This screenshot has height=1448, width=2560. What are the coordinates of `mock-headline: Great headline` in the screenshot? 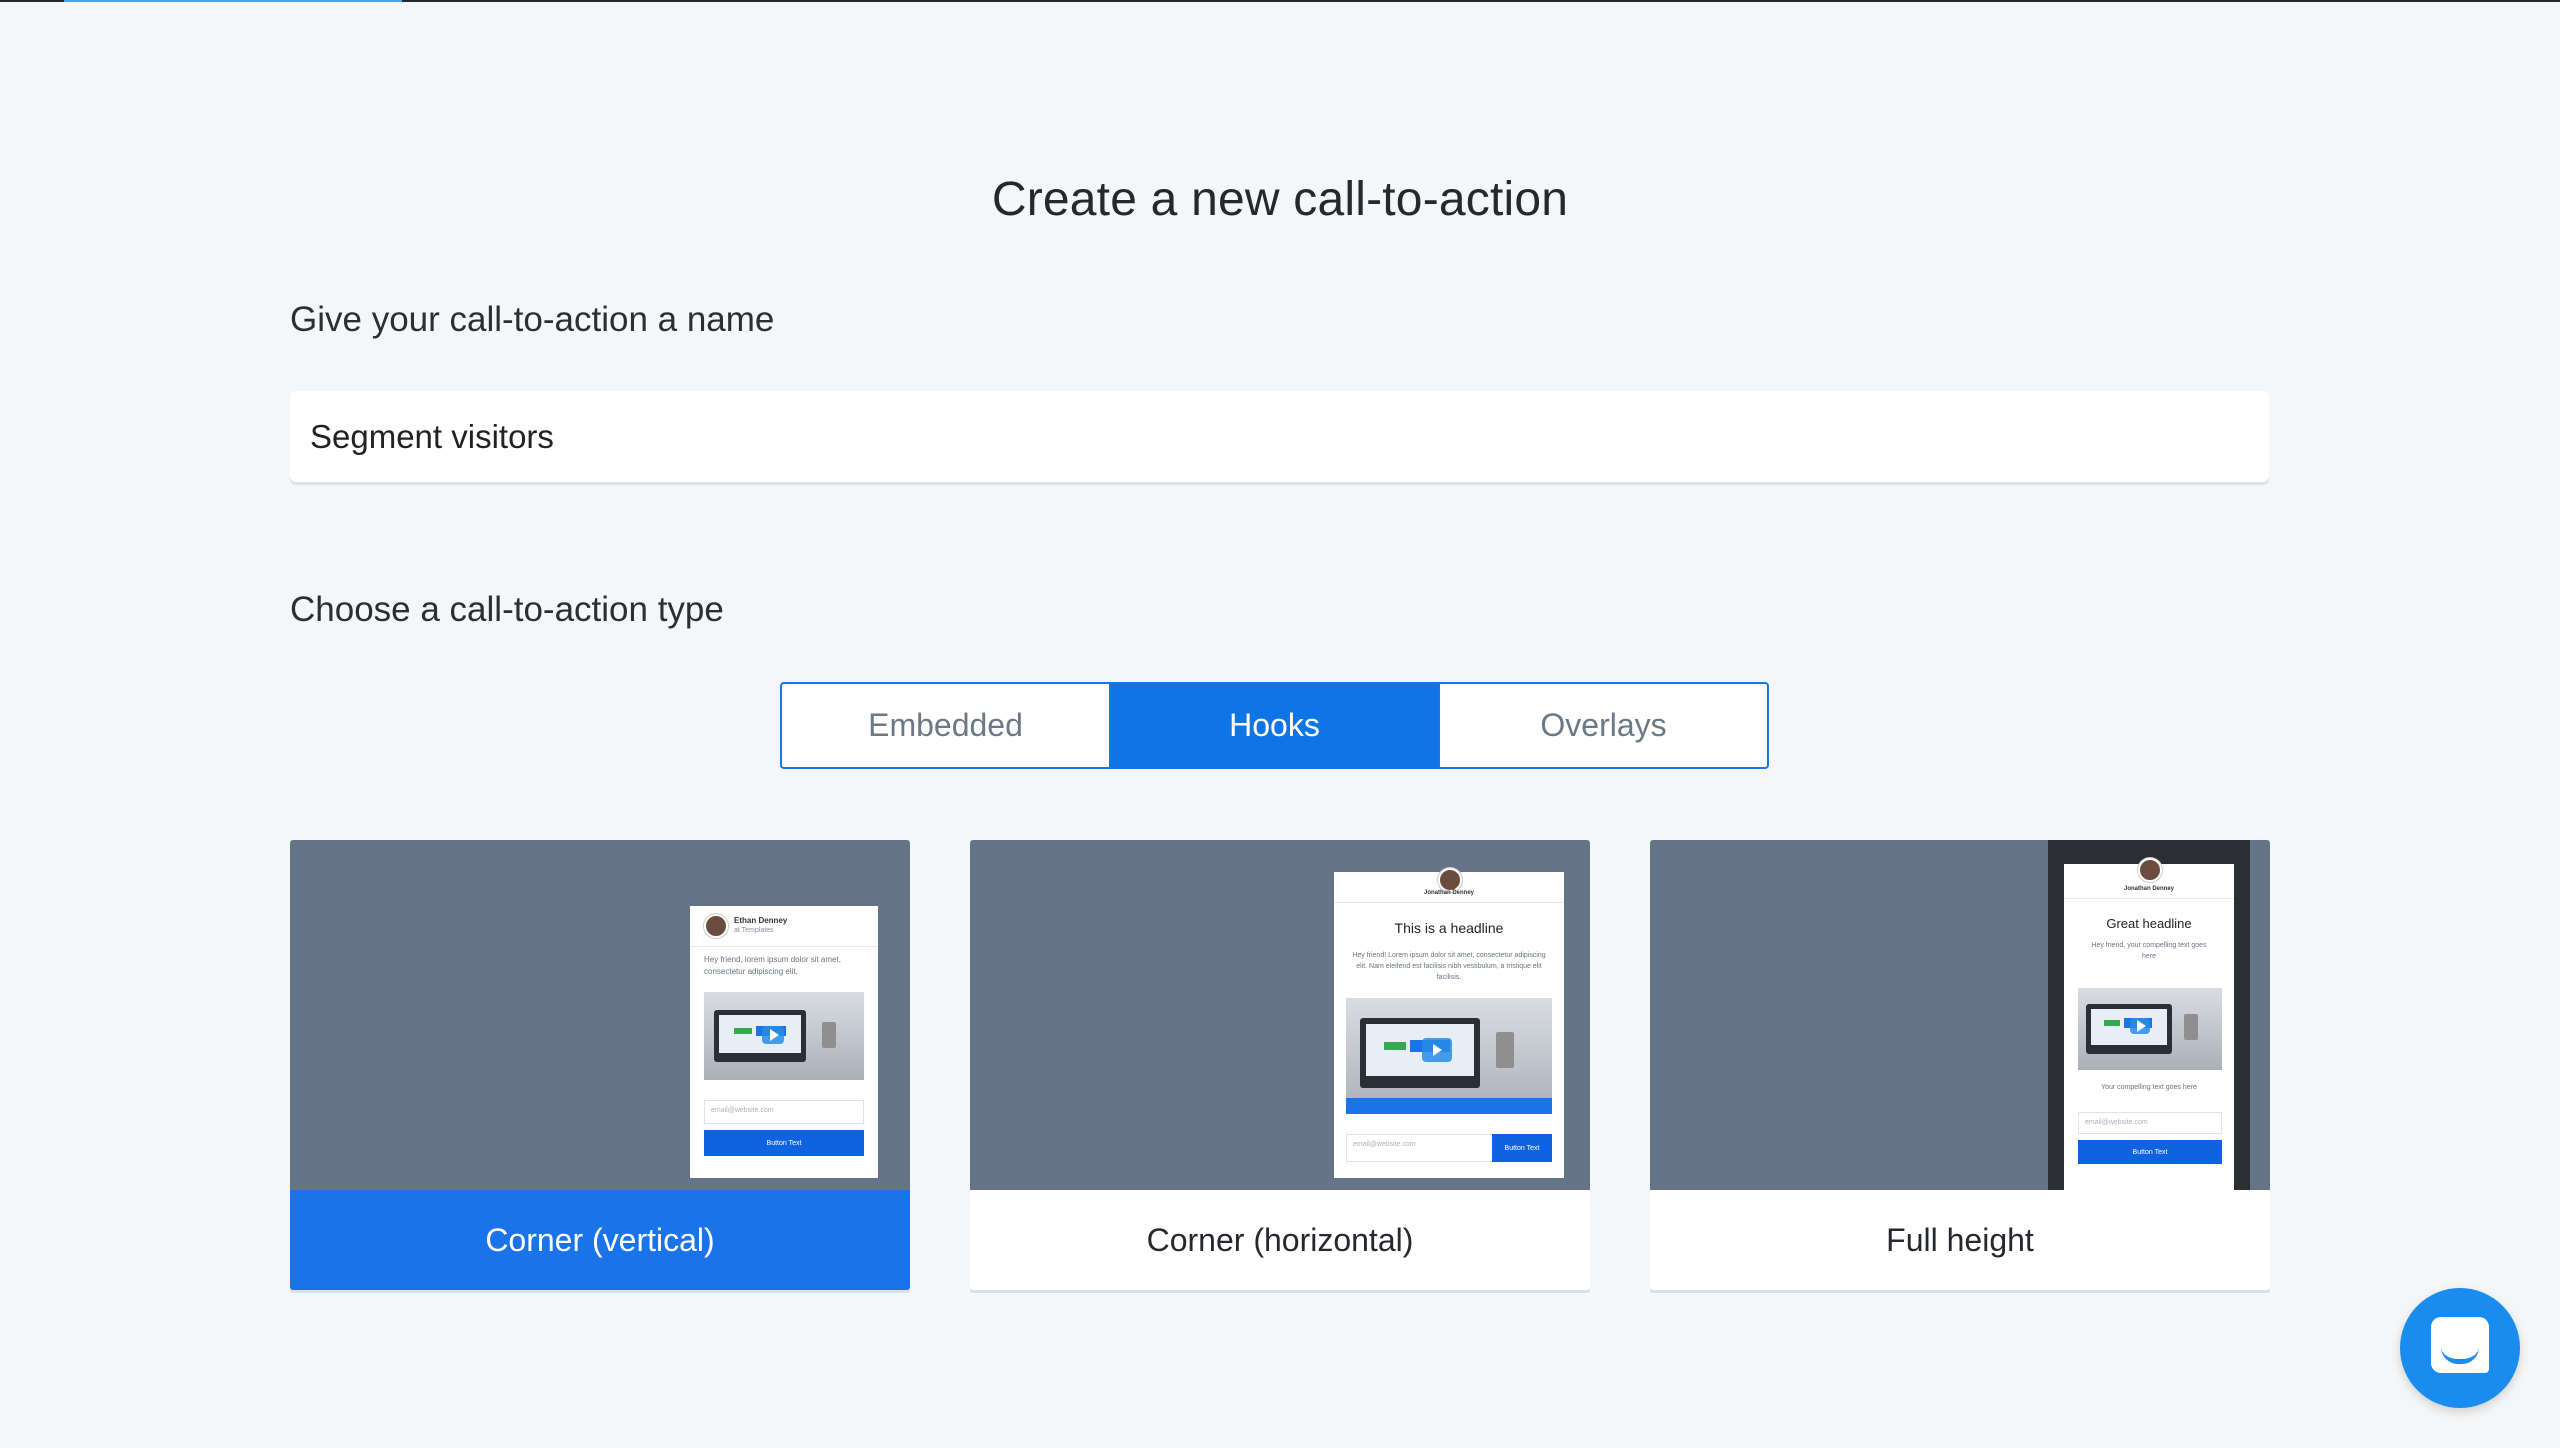 It's located at (2149, 923).